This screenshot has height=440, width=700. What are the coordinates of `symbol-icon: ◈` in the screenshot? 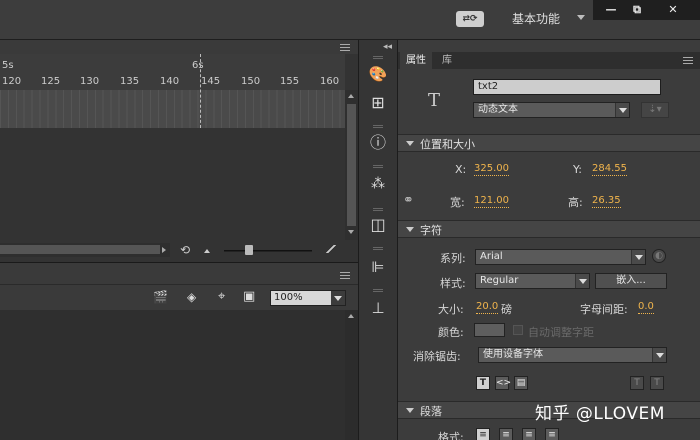 It's located at (191, 297).